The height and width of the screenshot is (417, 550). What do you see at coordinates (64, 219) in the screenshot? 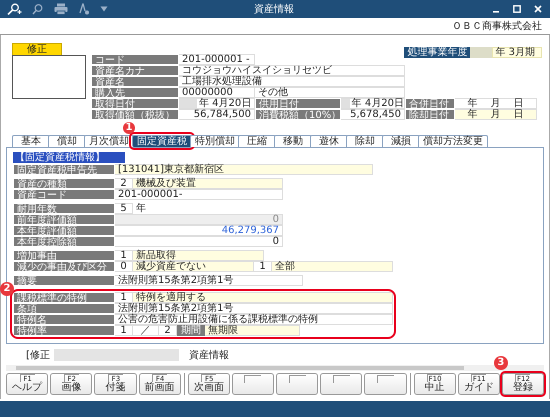
I see `field-label: 前年度評価額` at bounding box center [64, 219].